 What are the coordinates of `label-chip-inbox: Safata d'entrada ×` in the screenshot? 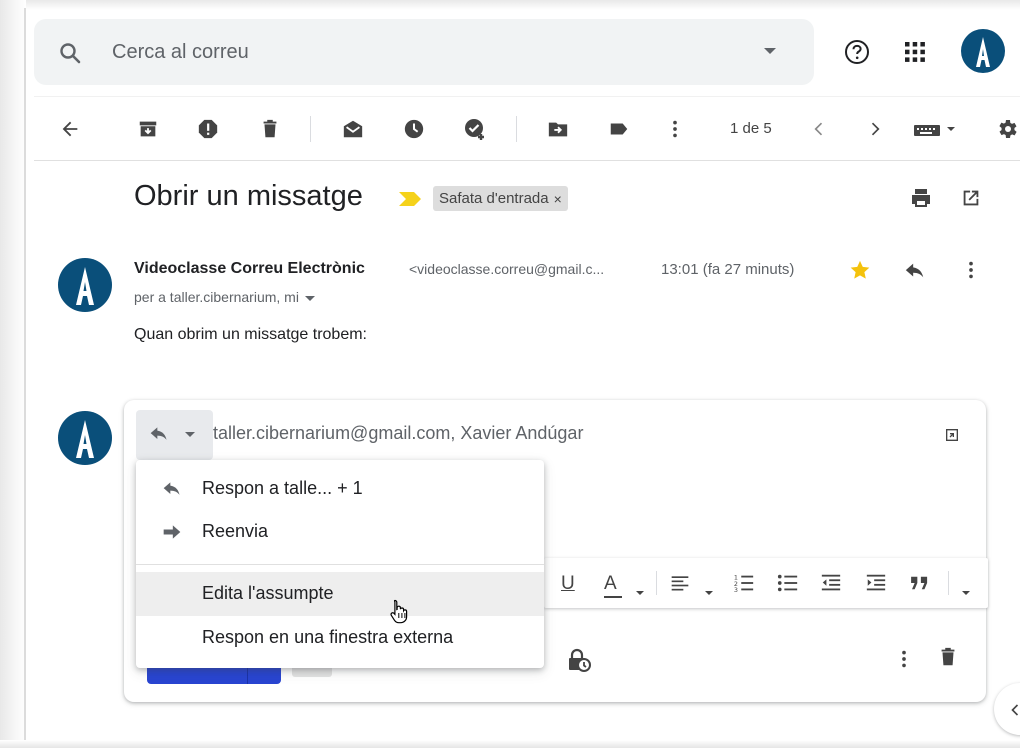 It's located at (500, 198).